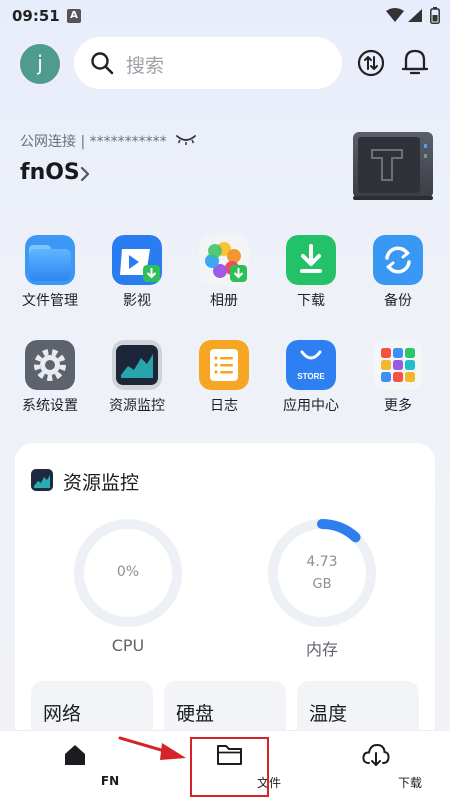 The height and width of the screenshot is (800, 450). What do you see at coordinates (322, 584) in the screenshot?
I see `memory-unit: GB` at bounding box center [322, 584].